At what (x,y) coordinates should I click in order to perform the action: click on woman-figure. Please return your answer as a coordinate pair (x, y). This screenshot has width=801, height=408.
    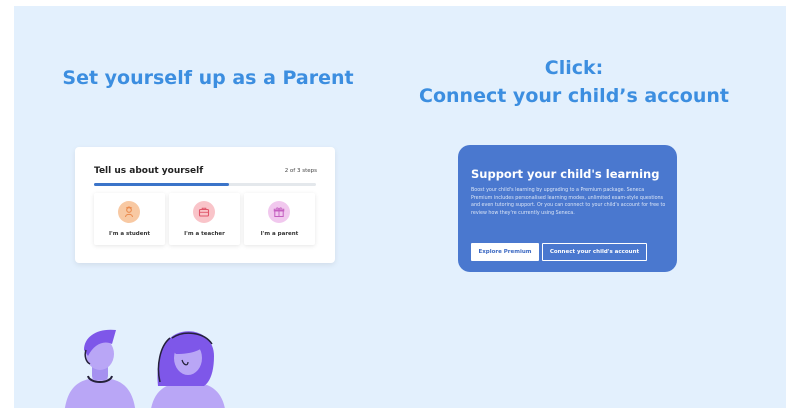
    Looking at the image, I should click on (188, 369).